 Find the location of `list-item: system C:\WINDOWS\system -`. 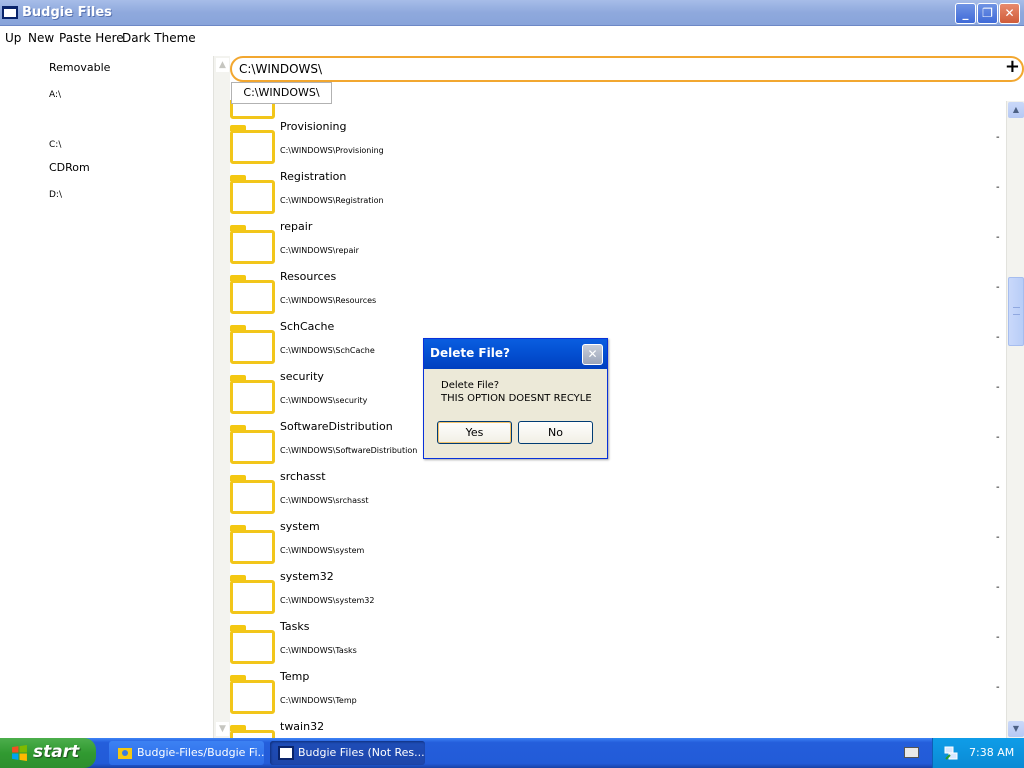

list-item: system C:\WINDOWS\system - is located at coordinates (618, 545).